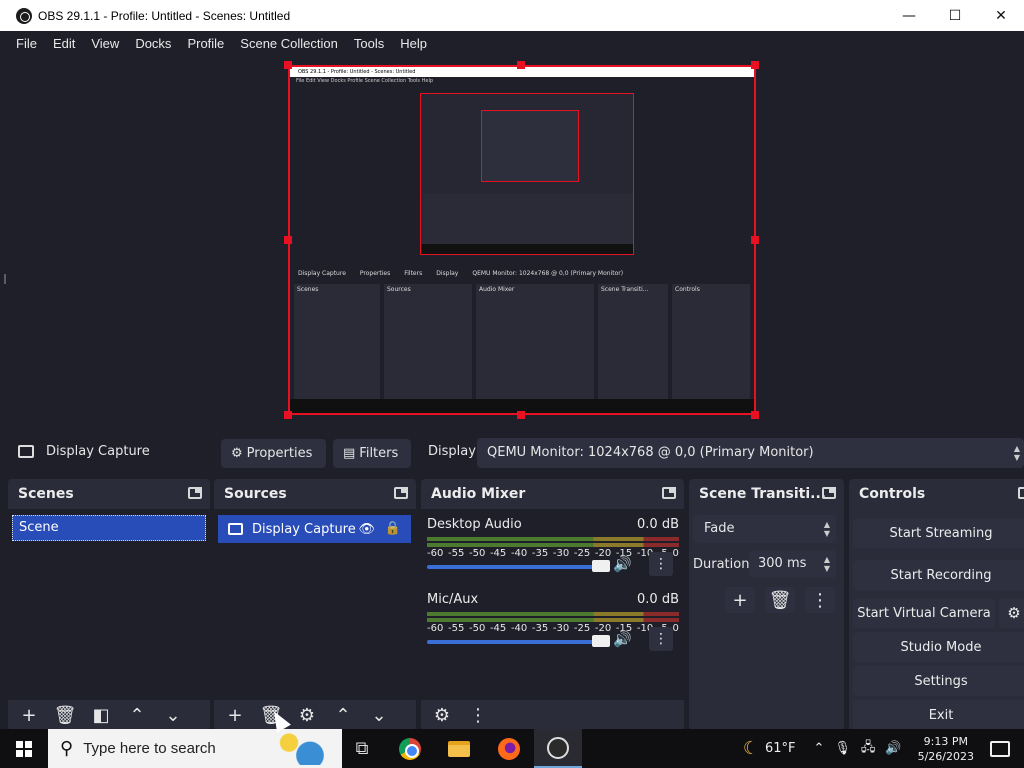 The image size is (1024, 768). Describe the element at coordinates (780, 748) in the screenshot. I see `weather-temp: 61°F` at that location.